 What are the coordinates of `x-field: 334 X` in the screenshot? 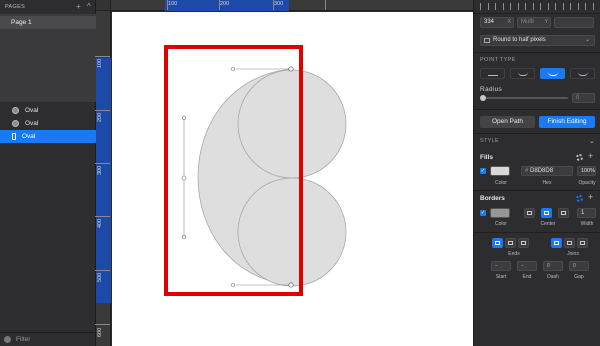 It's located at (497, 22).